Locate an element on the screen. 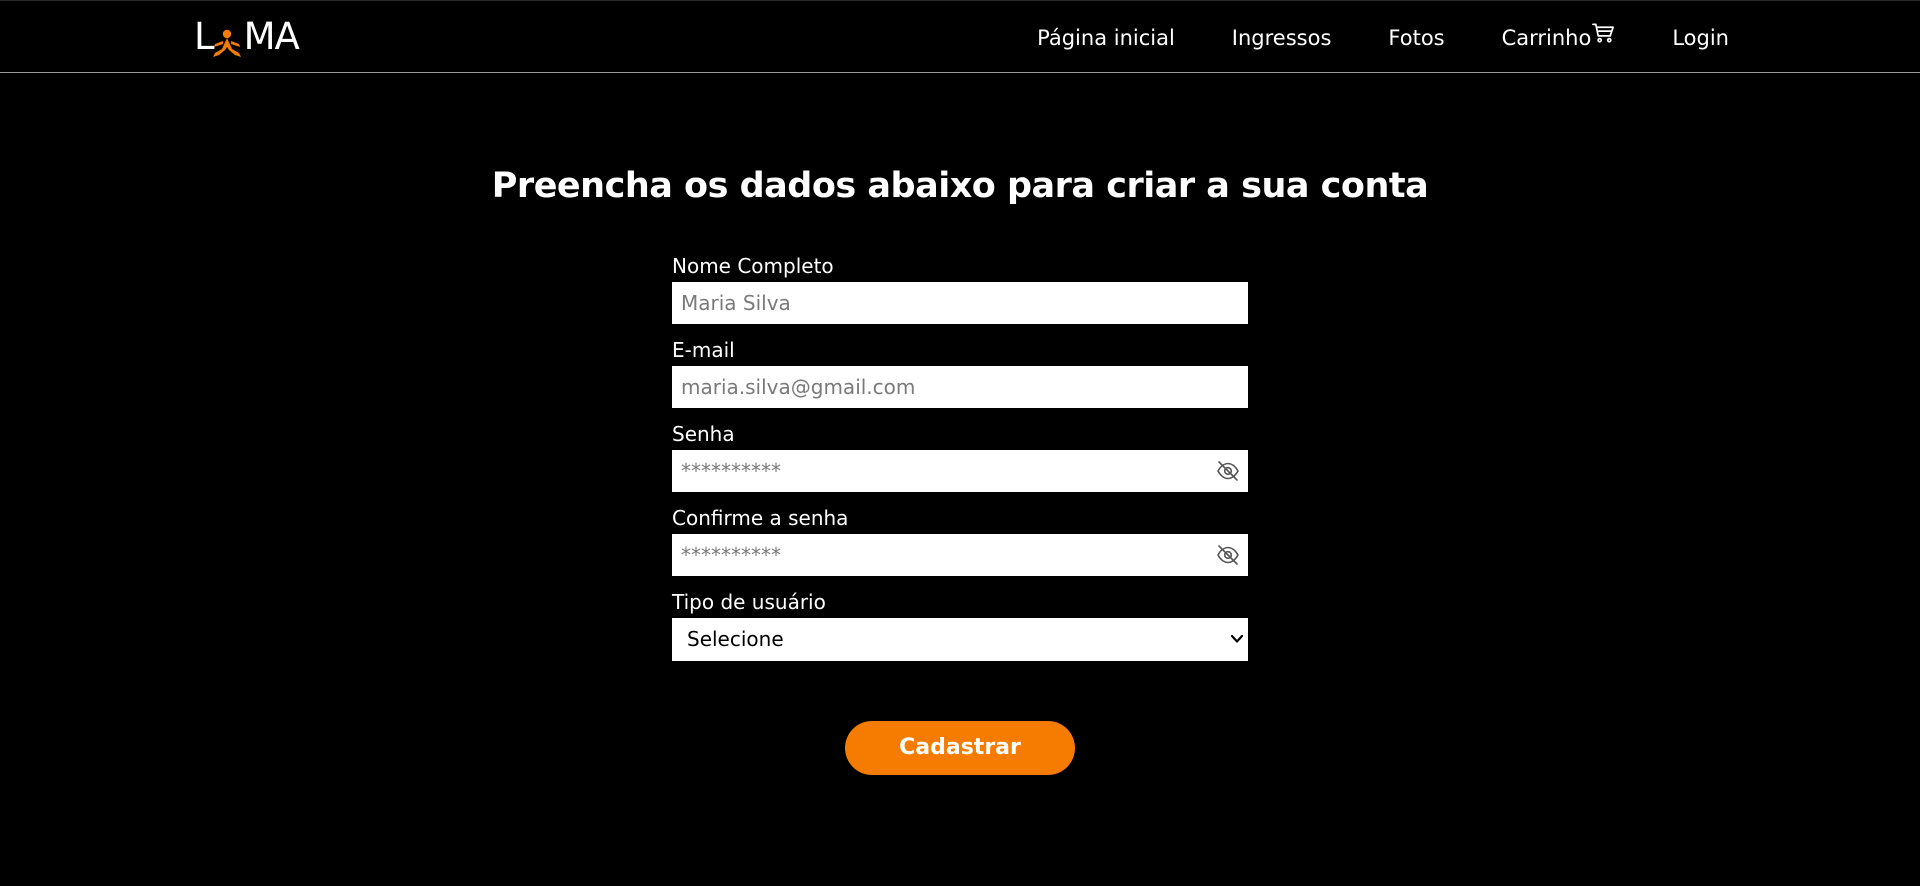 The image size is (1920, 886). confirm-password-input is located at coordinates (960, 555).